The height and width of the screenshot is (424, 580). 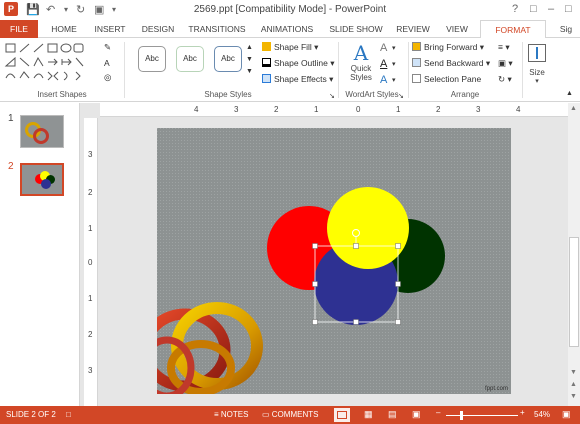 What do you see at coordinates (416, 78) in the screenshot?
I see `selection-pane-icon` at bounding box center [416, 78].